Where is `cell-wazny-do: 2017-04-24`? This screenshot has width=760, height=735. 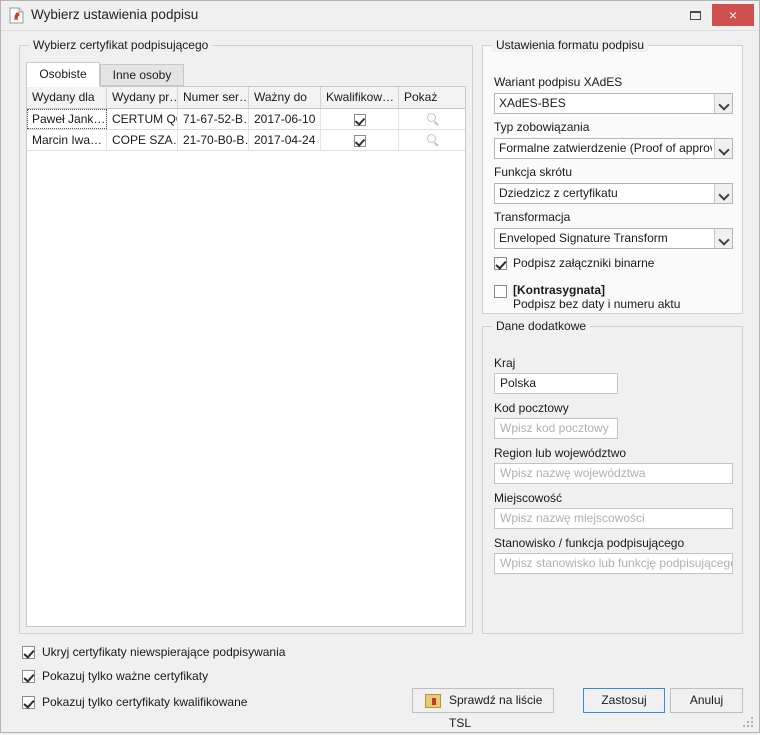
cell-wazny-do: 2017-04-24 is located at coordinates (285, 140).